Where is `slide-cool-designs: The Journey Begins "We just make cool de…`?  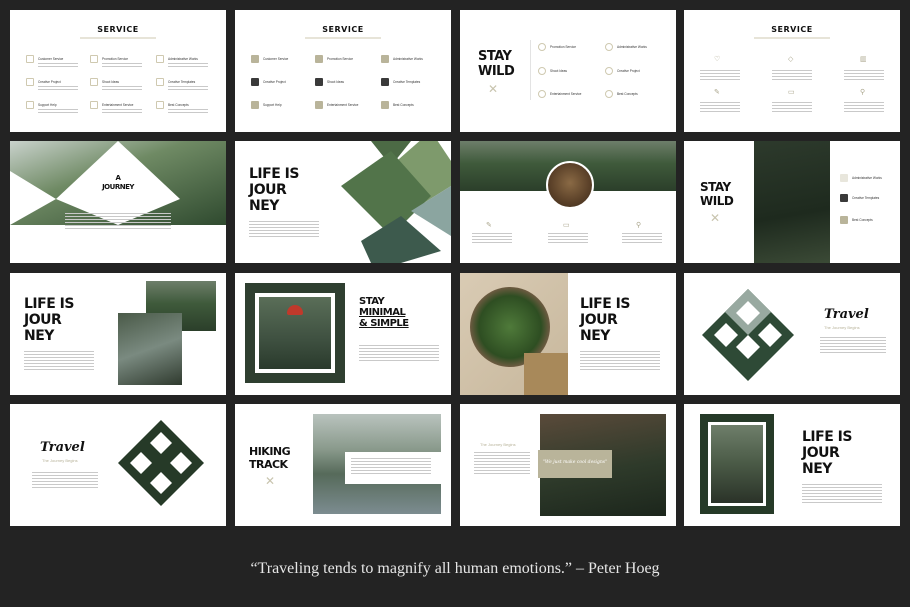
slide-cool-designs: The Journey Begins "We just make cool de… is located at coordinates (568, 465).